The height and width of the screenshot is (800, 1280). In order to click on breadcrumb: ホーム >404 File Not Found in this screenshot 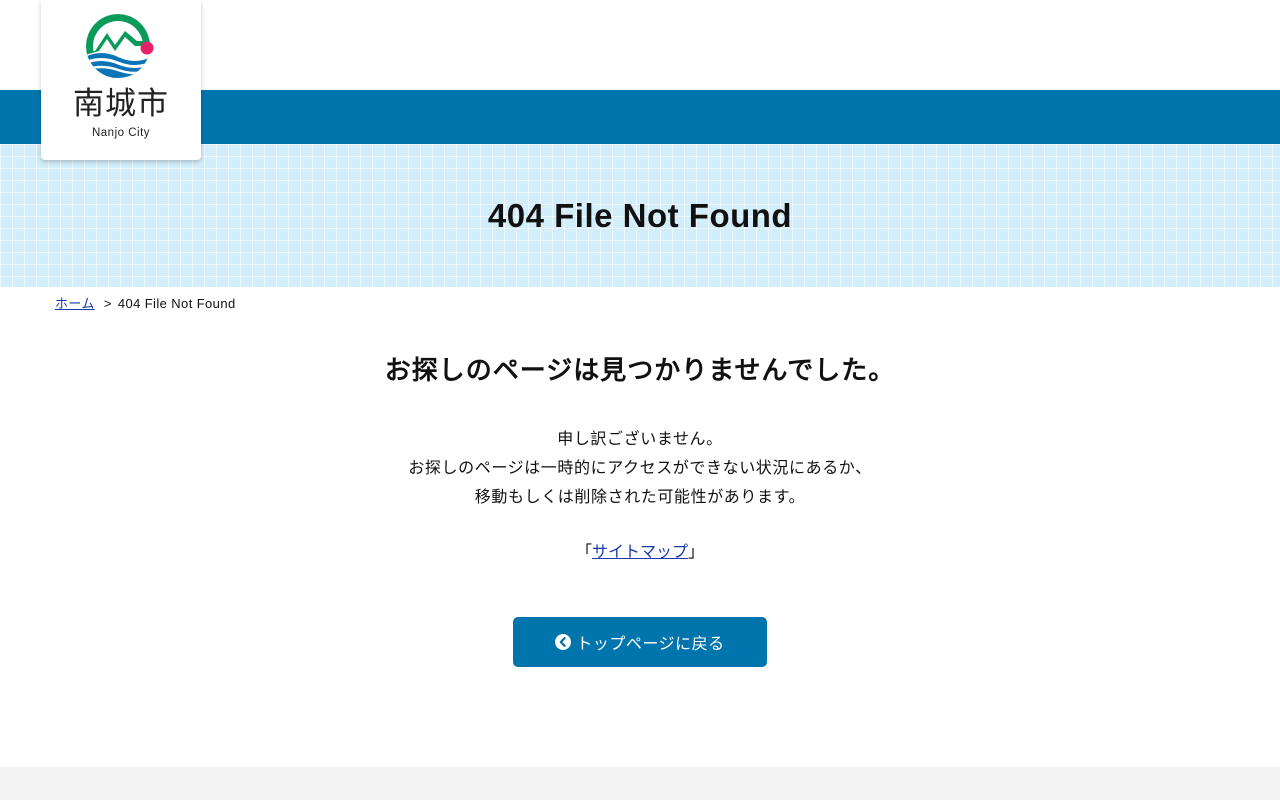, I will do `click(145, 304)`.